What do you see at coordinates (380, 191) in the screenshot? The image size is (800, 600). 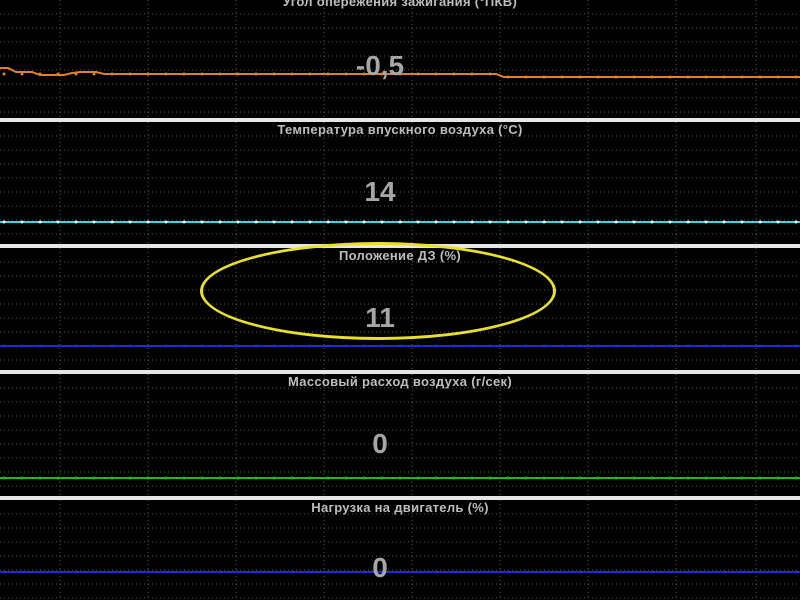 I see `intake-temperature-value: 14` at bounding box center [380, 191].